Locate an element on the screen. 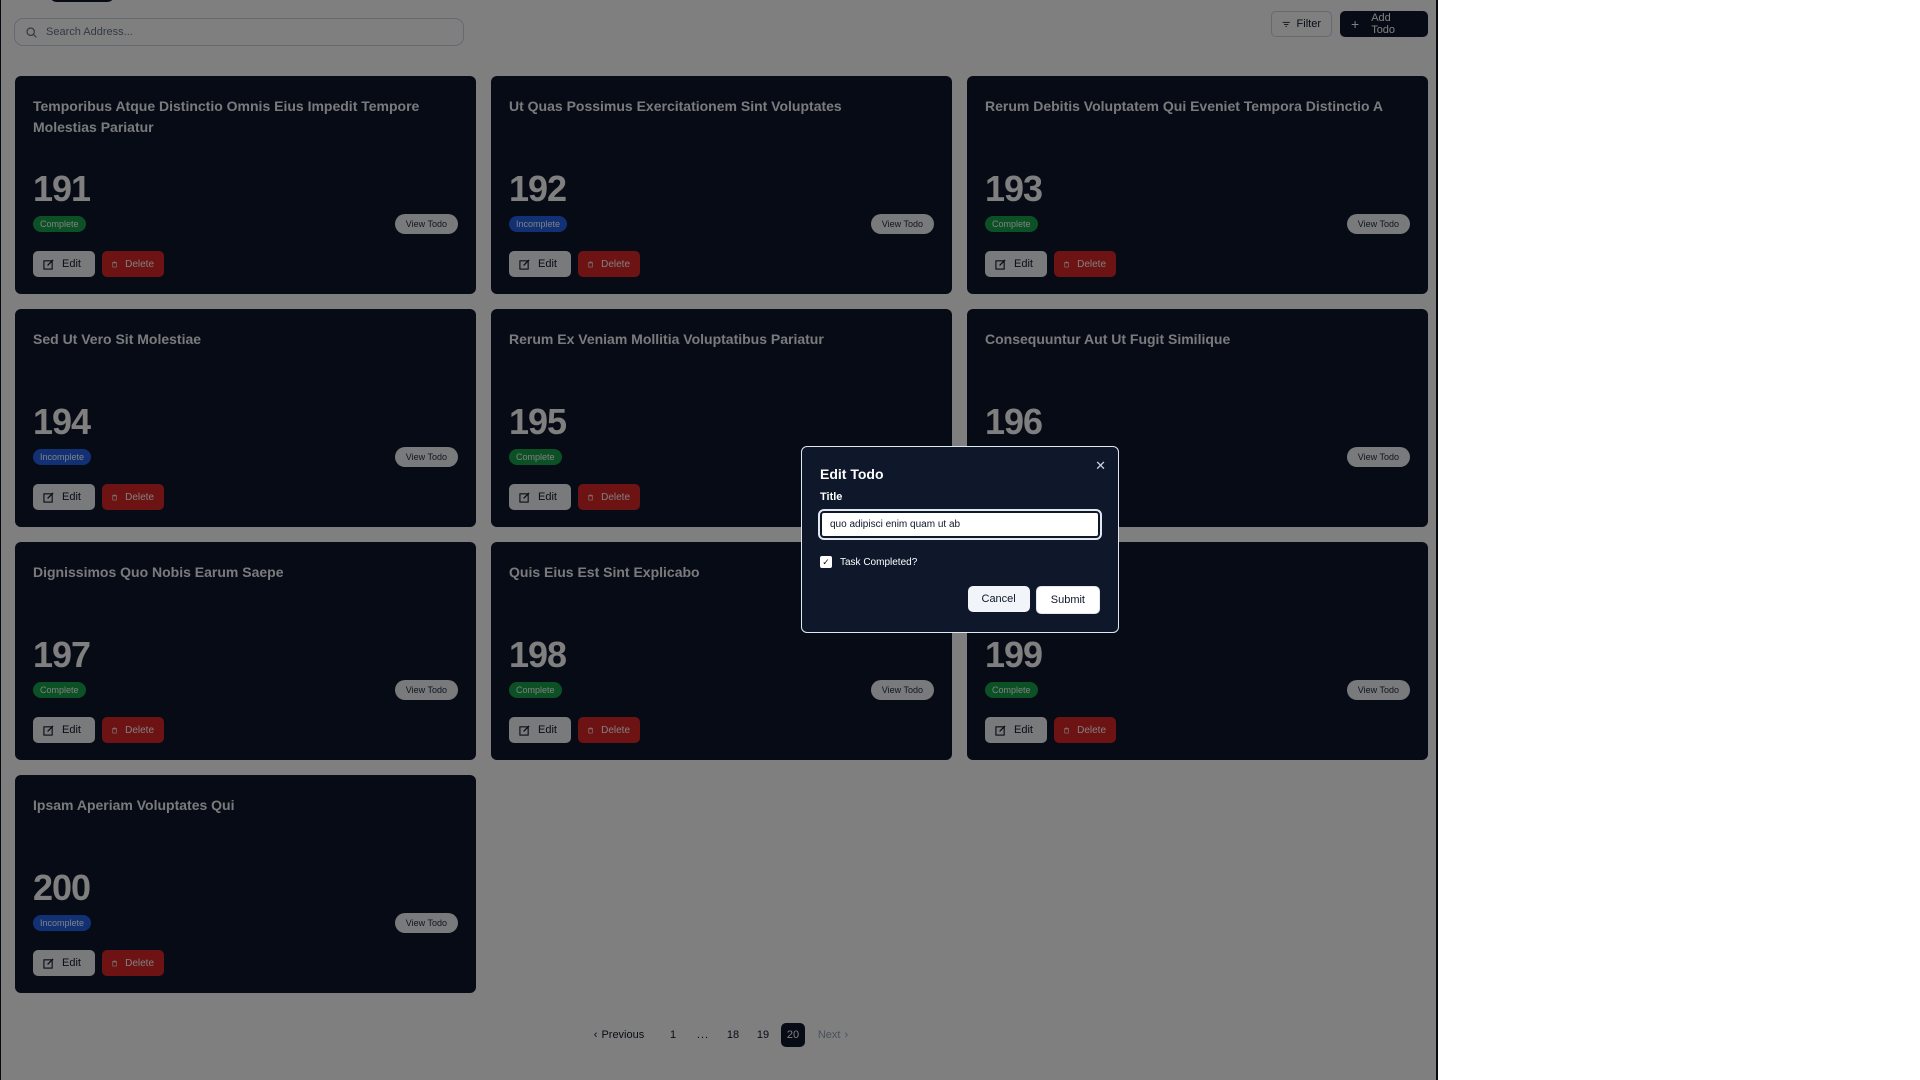  modal-actions: Cancel Submit is located at coordinates (1033, 600).